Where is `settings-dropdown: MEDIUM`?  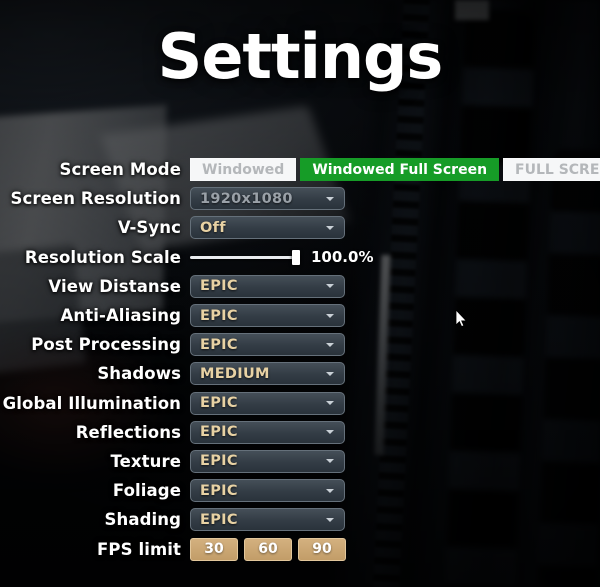 settings-dropdown: MEDIUM is located at coordinates (267, 374).